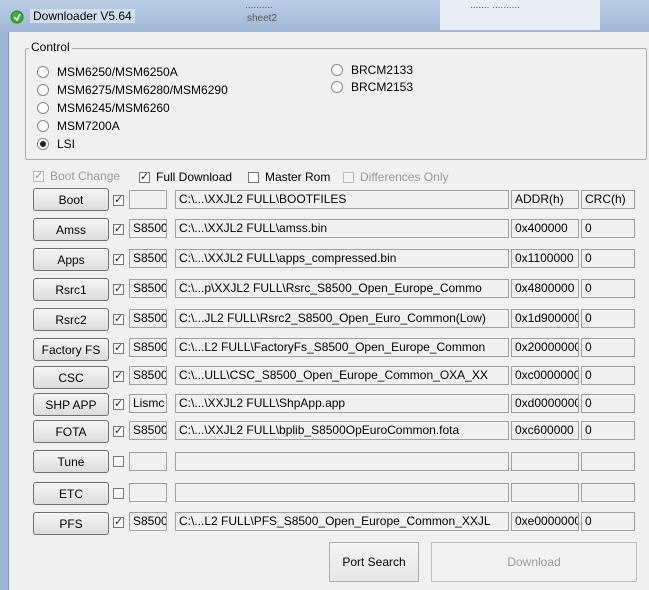 This screenshot has width=649, height=590. What do you see at coordinates (545, 347) in the screenshot?
I see `factory-fs-addr-field: 0x20000000` at bounding box center [545, 347].